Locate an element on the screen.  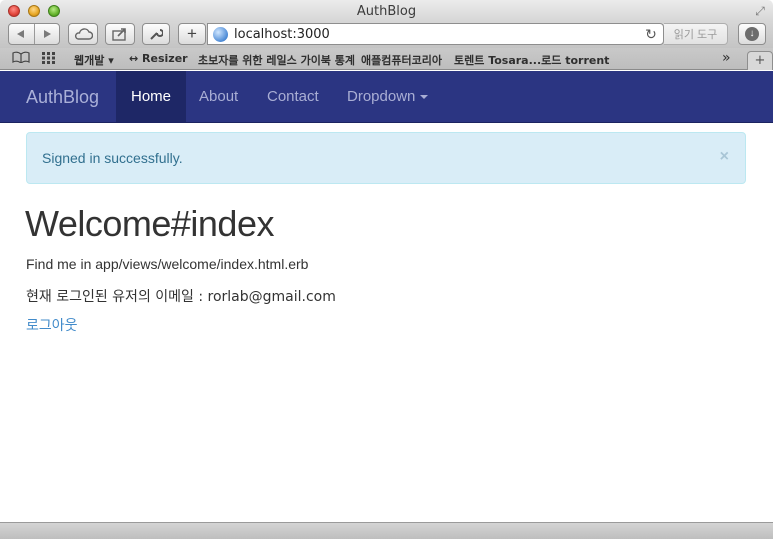
bookmark-item: 애플컴퓨터코리아 is located at coordinates (401, 60).